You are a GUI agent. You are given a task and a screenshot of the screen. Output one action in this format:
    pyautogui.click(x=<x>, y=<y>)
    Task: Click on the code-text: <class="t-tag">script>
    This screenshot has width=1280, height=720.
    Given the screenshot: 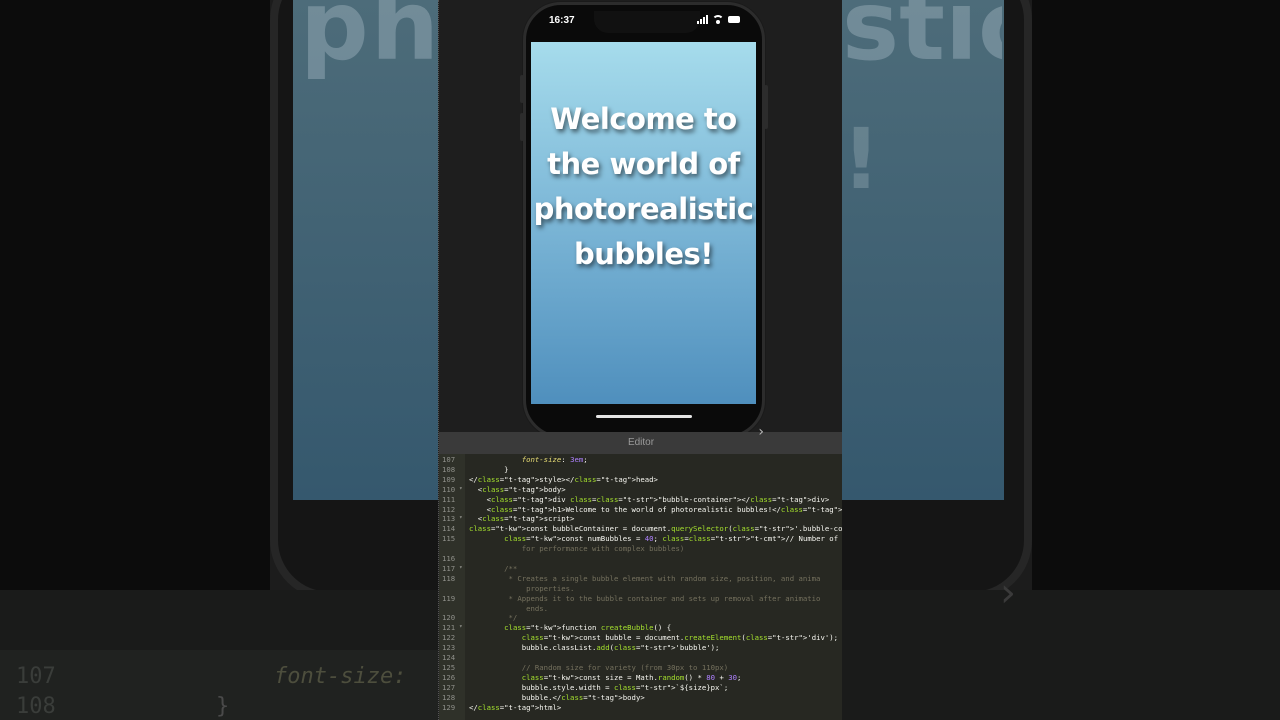 What is the action you would take?
    pyautogui.click(x=522, y=519)
    